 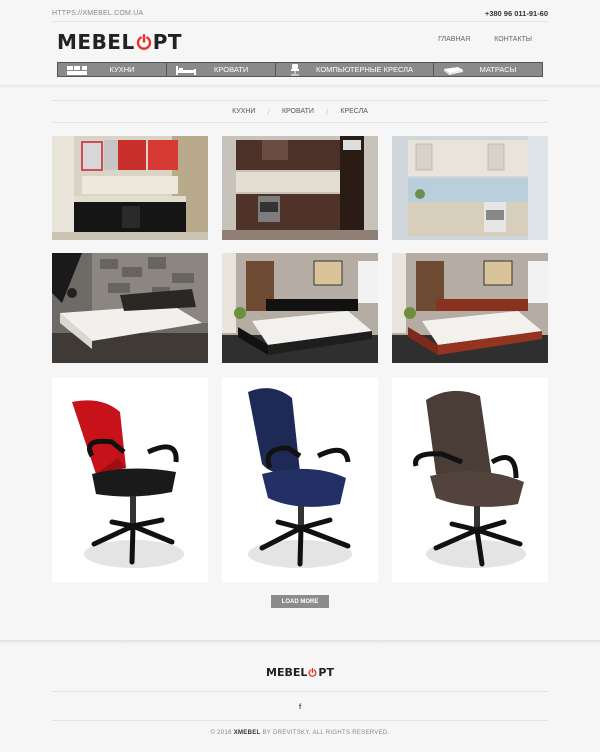 I want to click on facebook-icon: f, so click(x=300, y=707).